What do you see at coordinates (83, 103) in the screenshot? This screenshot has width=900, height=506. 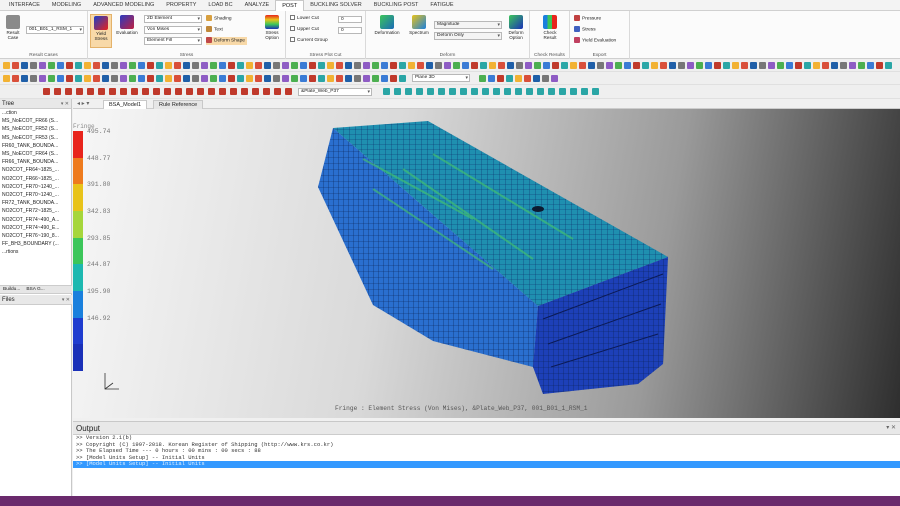 I see `tab-scroll-arrows-icon: ◂ ▸ ▾` at bounding box center [83, 103].